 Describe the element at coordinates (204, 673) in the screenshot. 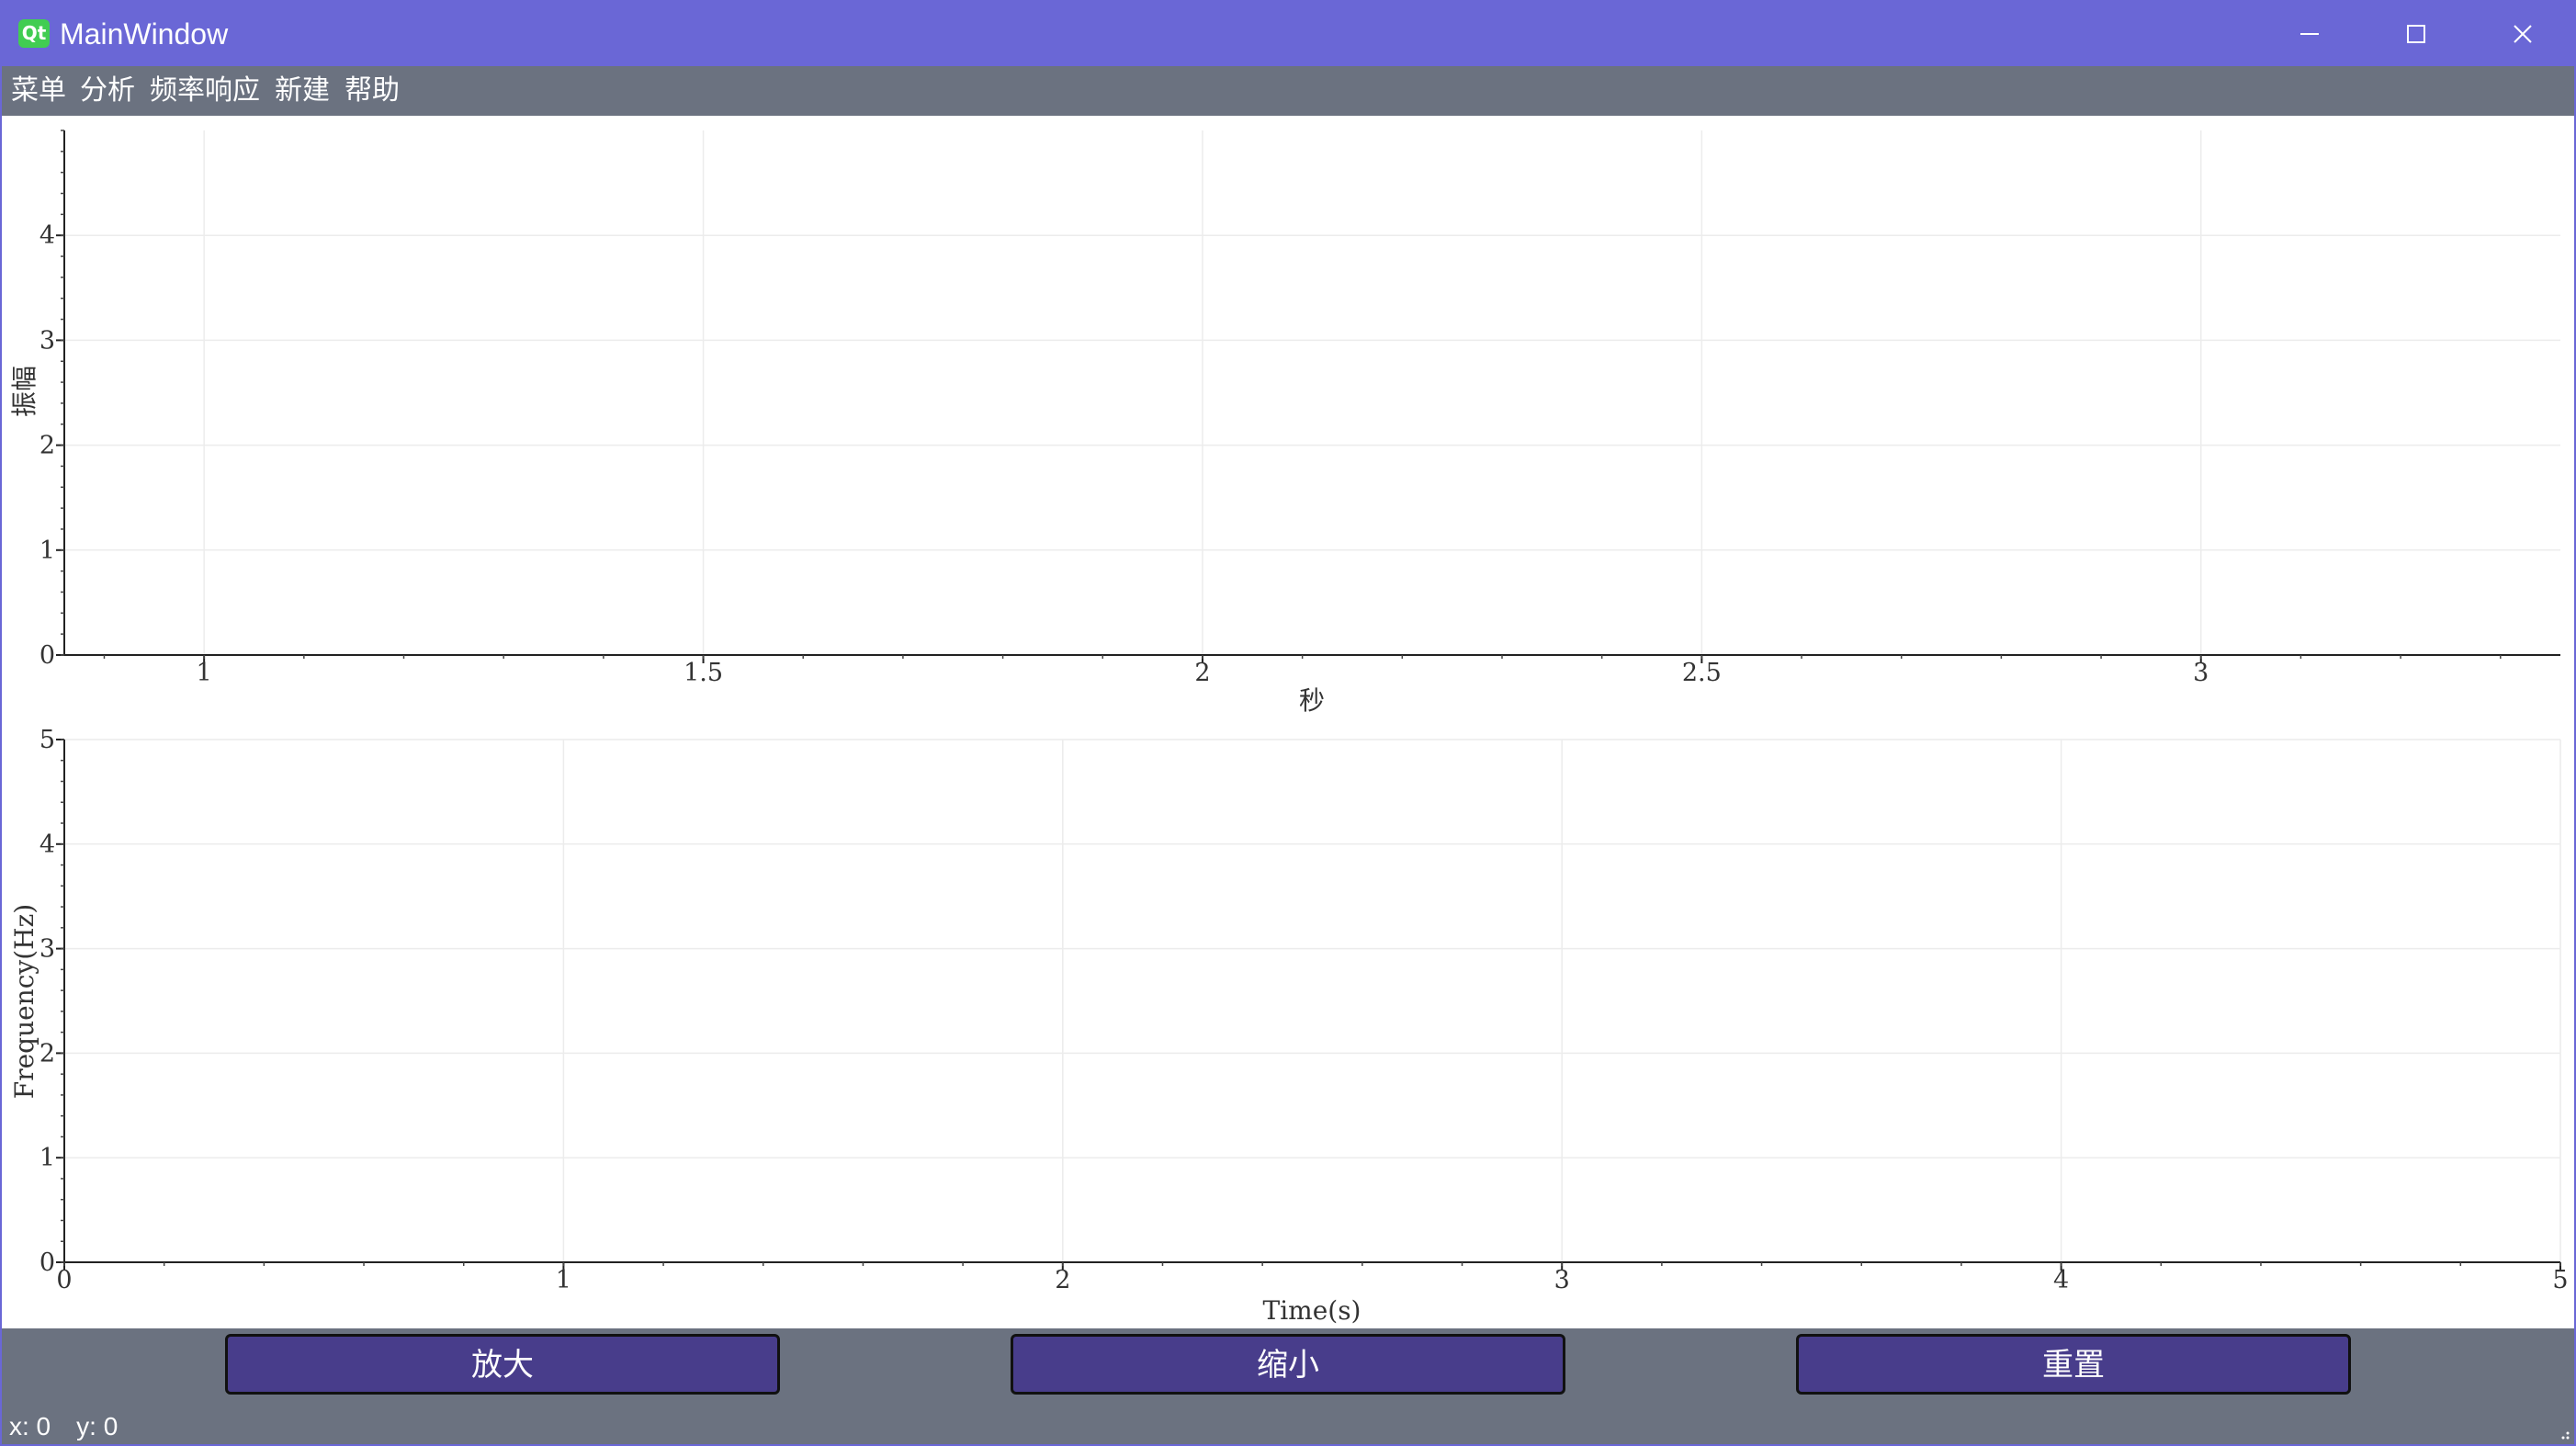

I see `top-plot-x-tick-label: 1` at that location.